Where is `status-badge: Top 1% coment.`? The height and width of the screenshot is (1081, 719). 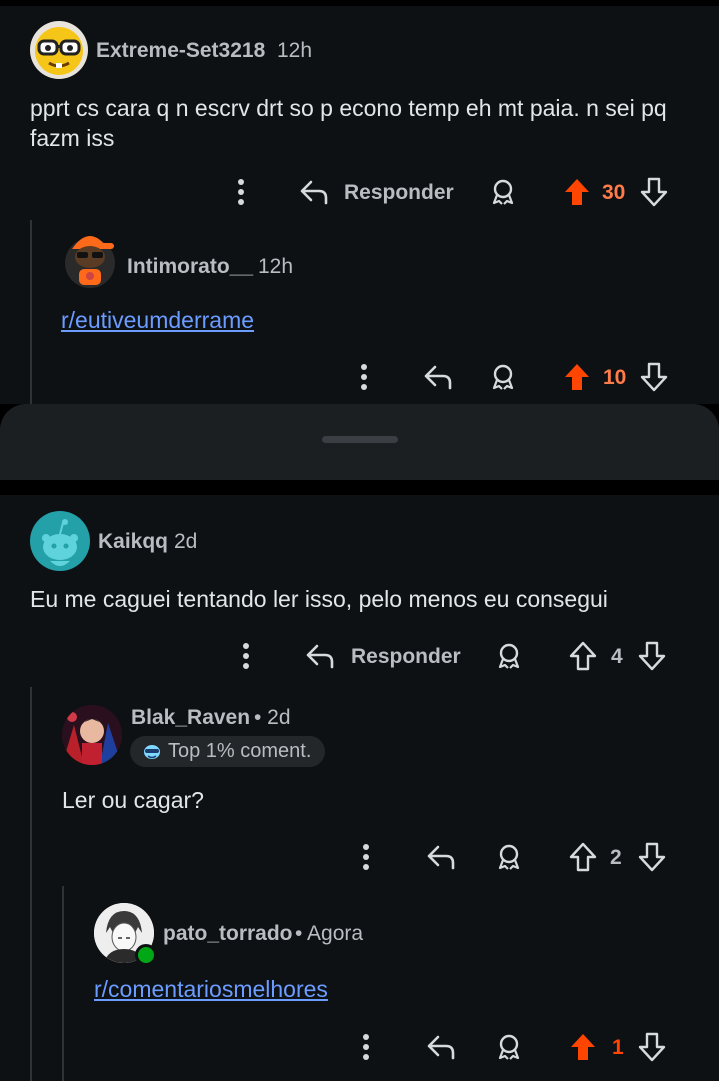 status-badge: Top 1% coment. is located at coordinates (228, 751).